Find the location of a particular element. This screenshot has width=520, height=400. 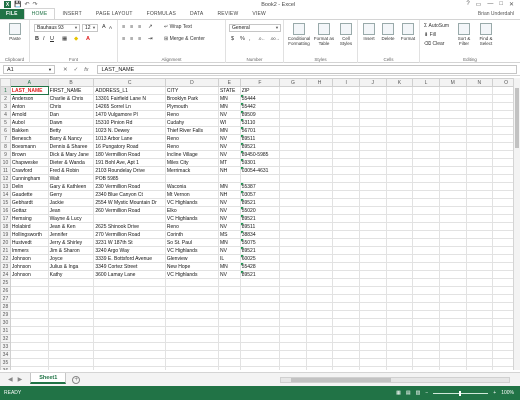

cell-a24: Johnson is located at coordinates (29, 274).